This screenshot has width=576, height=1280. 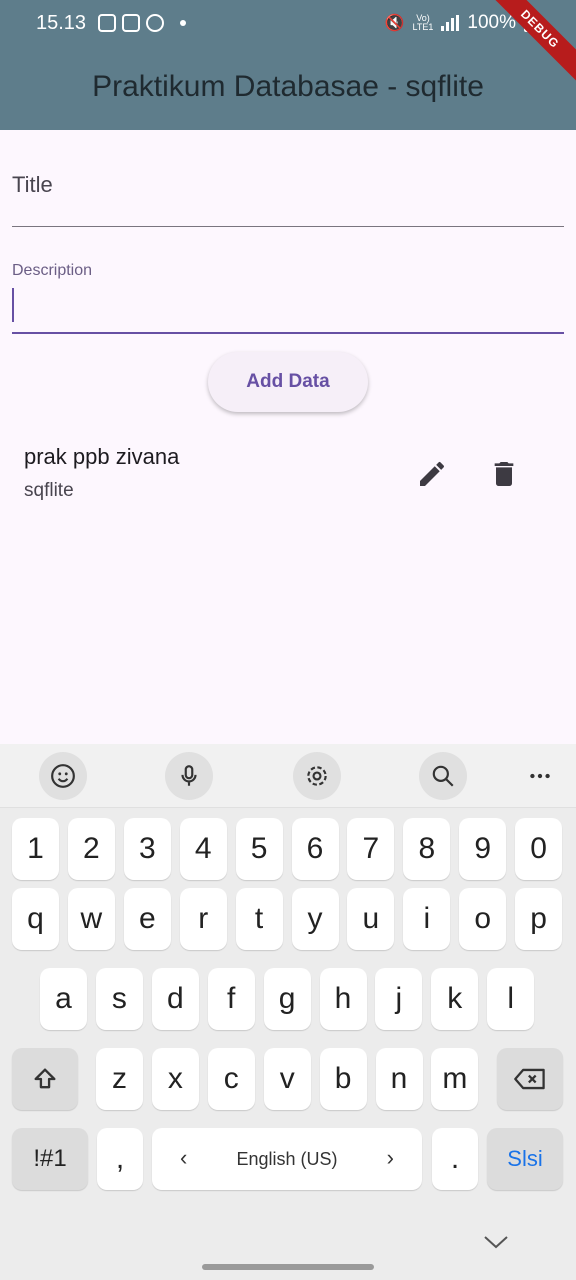 What do you see at coordinates (119, 1079) in the screenshot?
I see `key-z: z` at bounding box center [119, 1079].